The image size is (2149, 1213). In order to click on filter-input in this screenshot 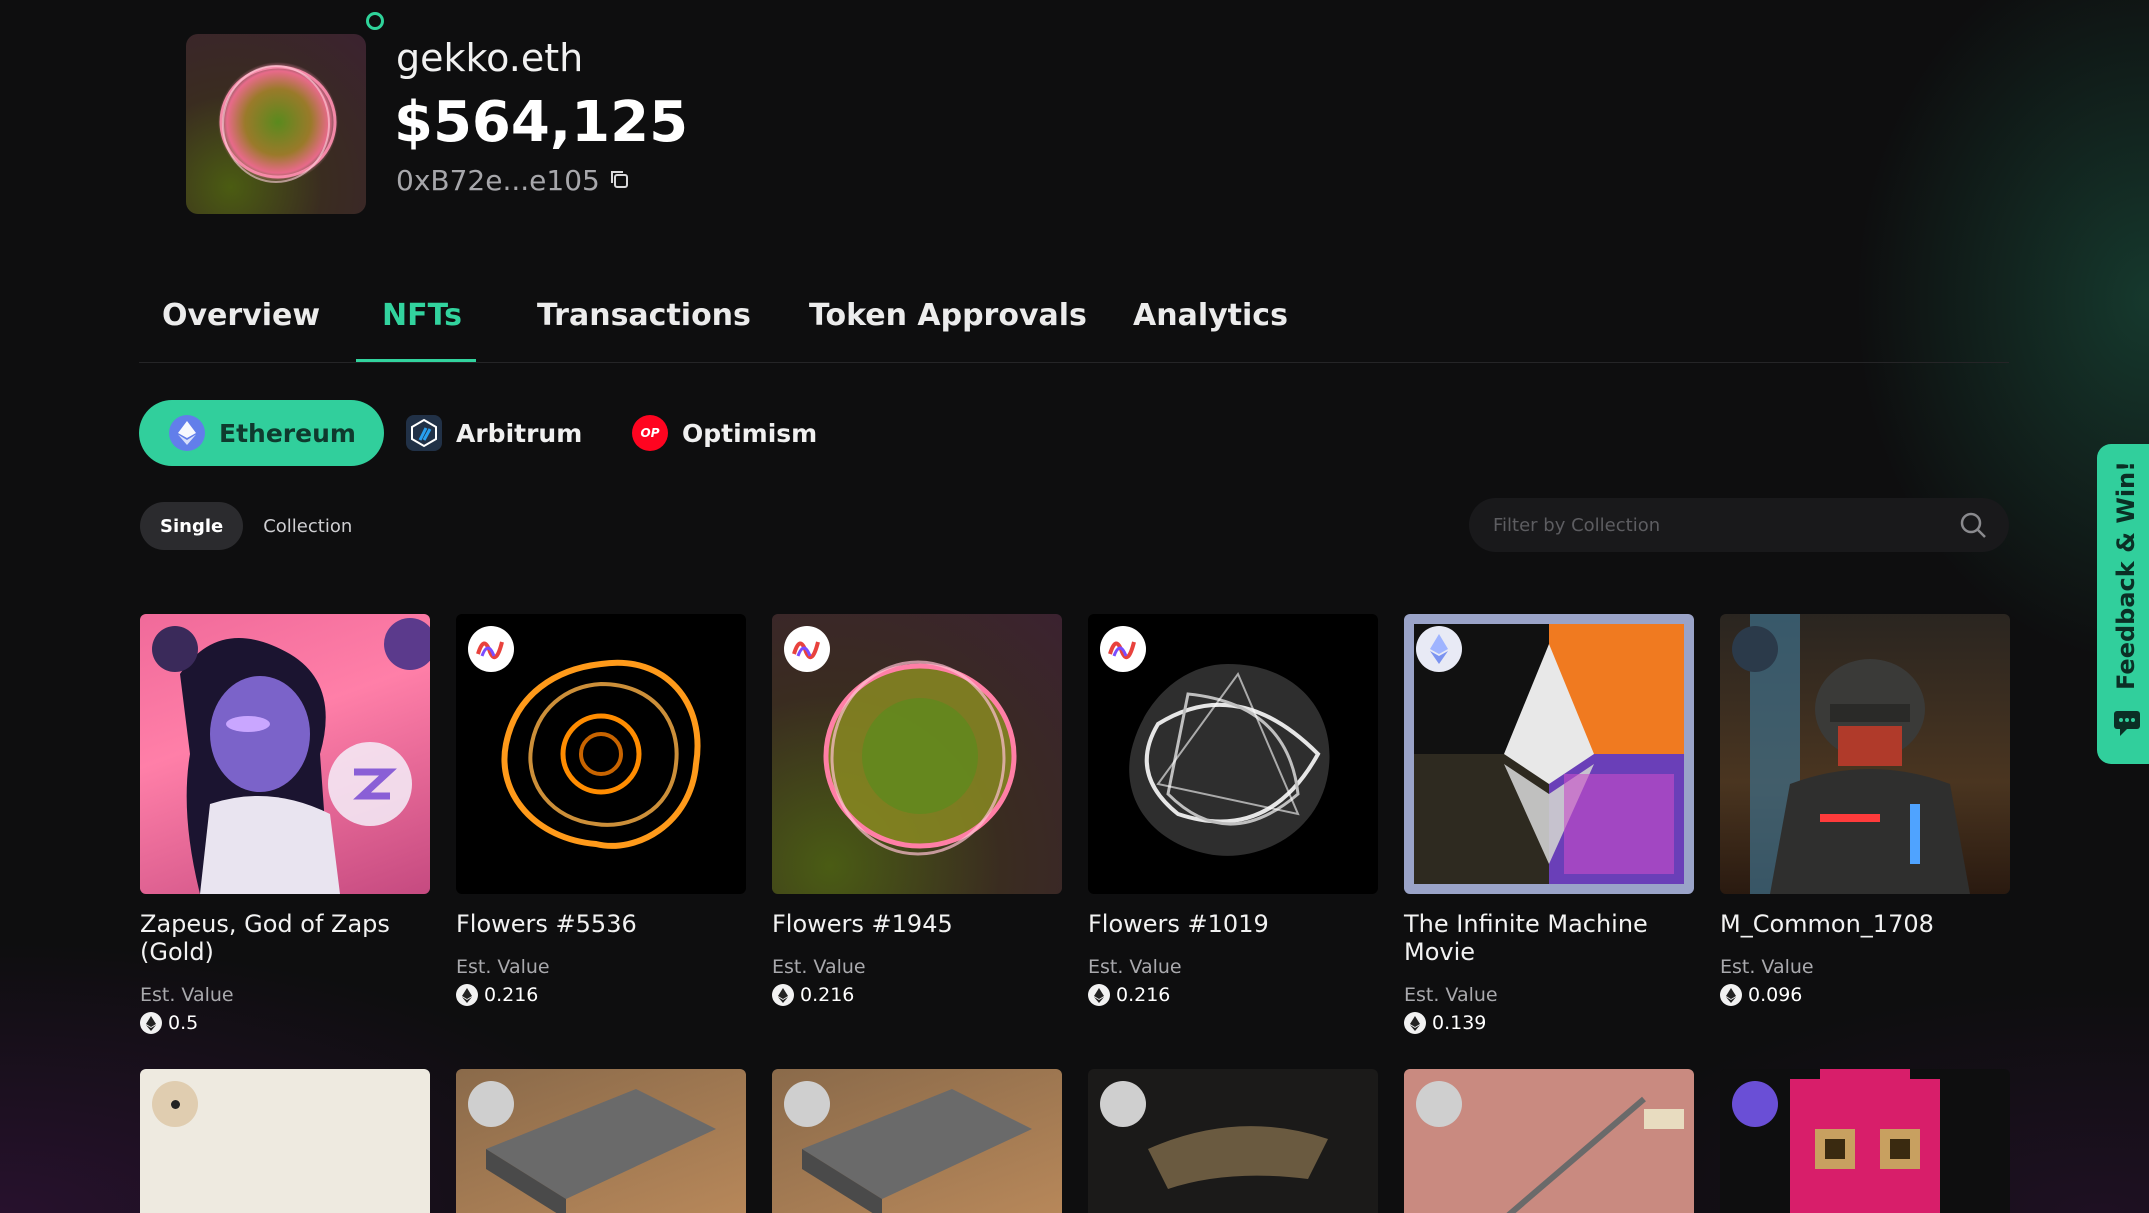, I will do `click(1713, 525)`.